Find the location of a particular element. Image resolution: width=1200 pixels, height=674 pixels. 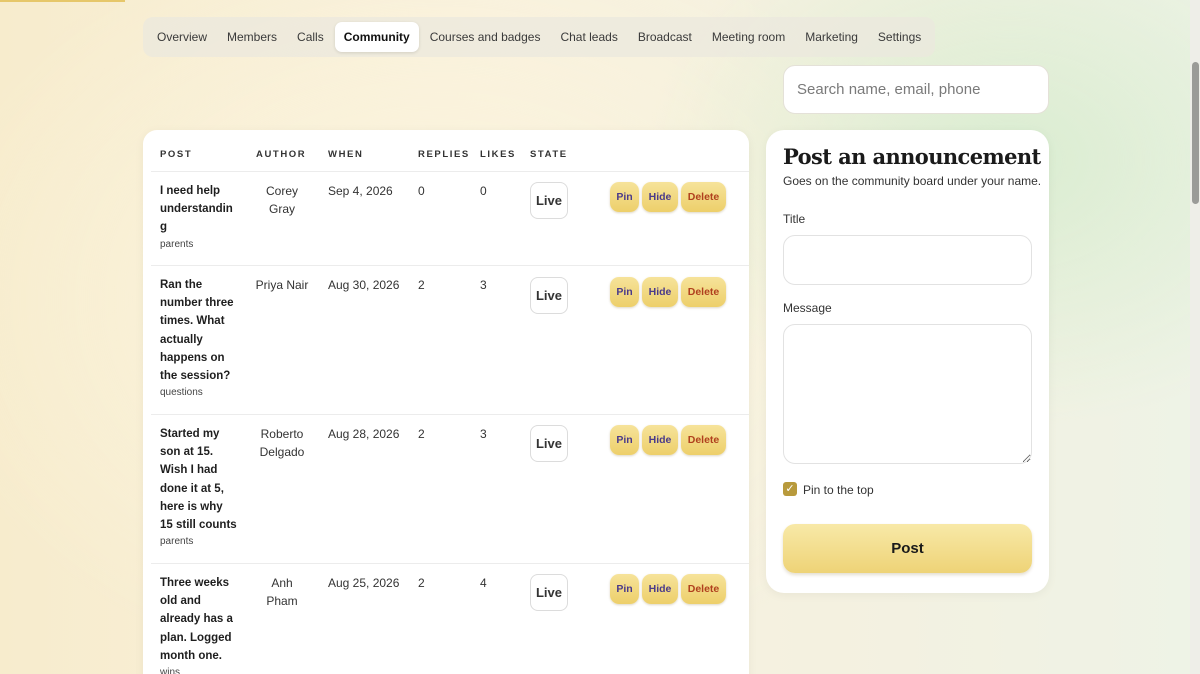

tab-settings: Settings is located at coordinates (899, 37).